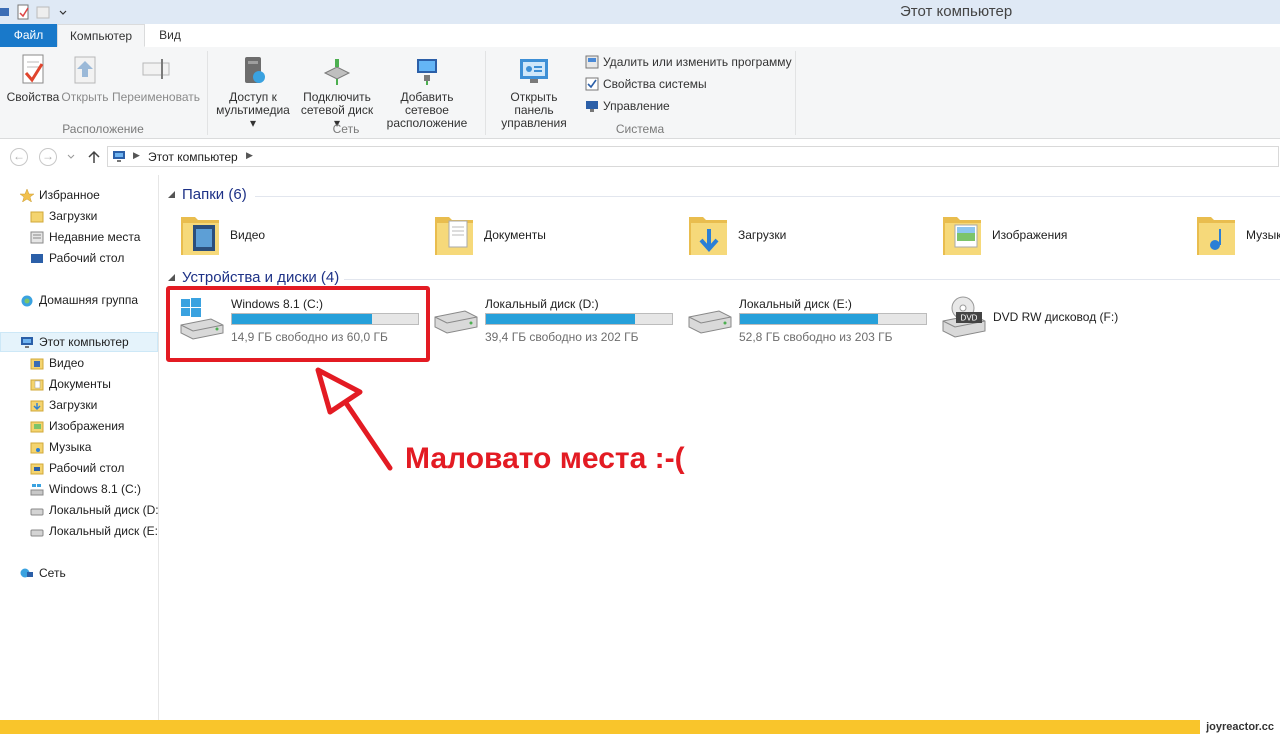 Image resolution: width=1280 pixels, height=734 pixels. I want to click on nav-drive-e: Локальный диск (E:), so click(94, 531).